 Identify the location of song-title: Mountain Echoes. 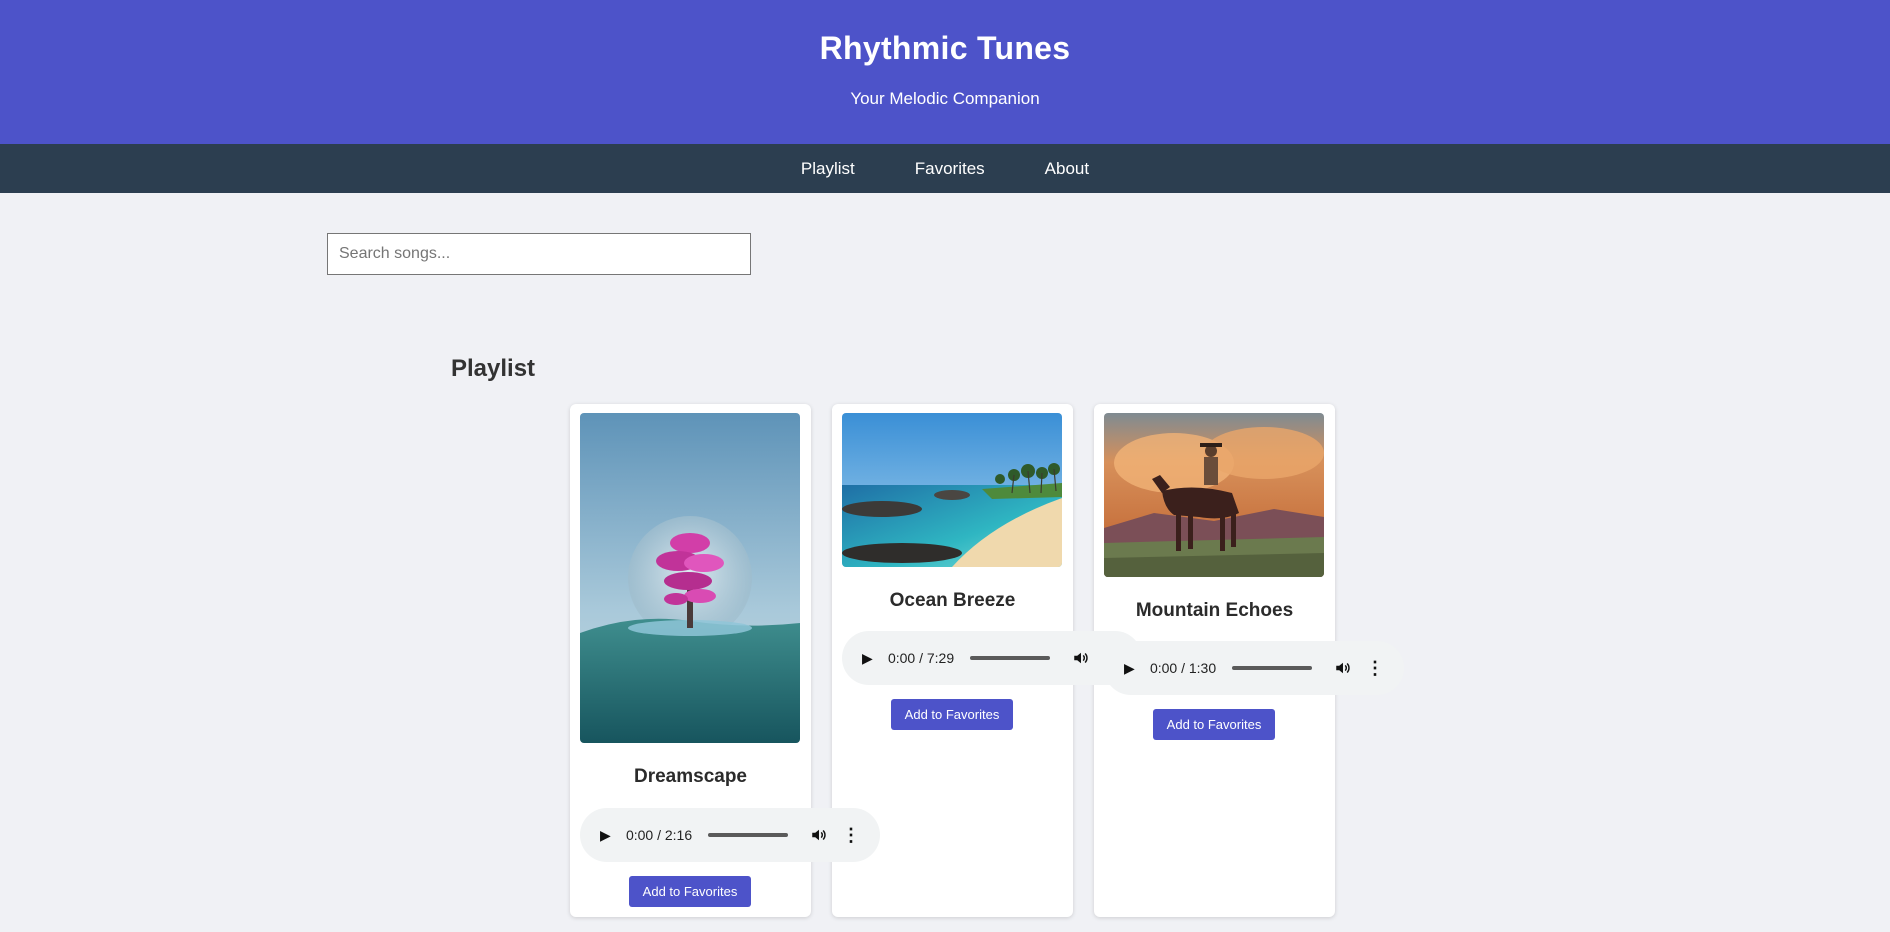
(1214, 610).